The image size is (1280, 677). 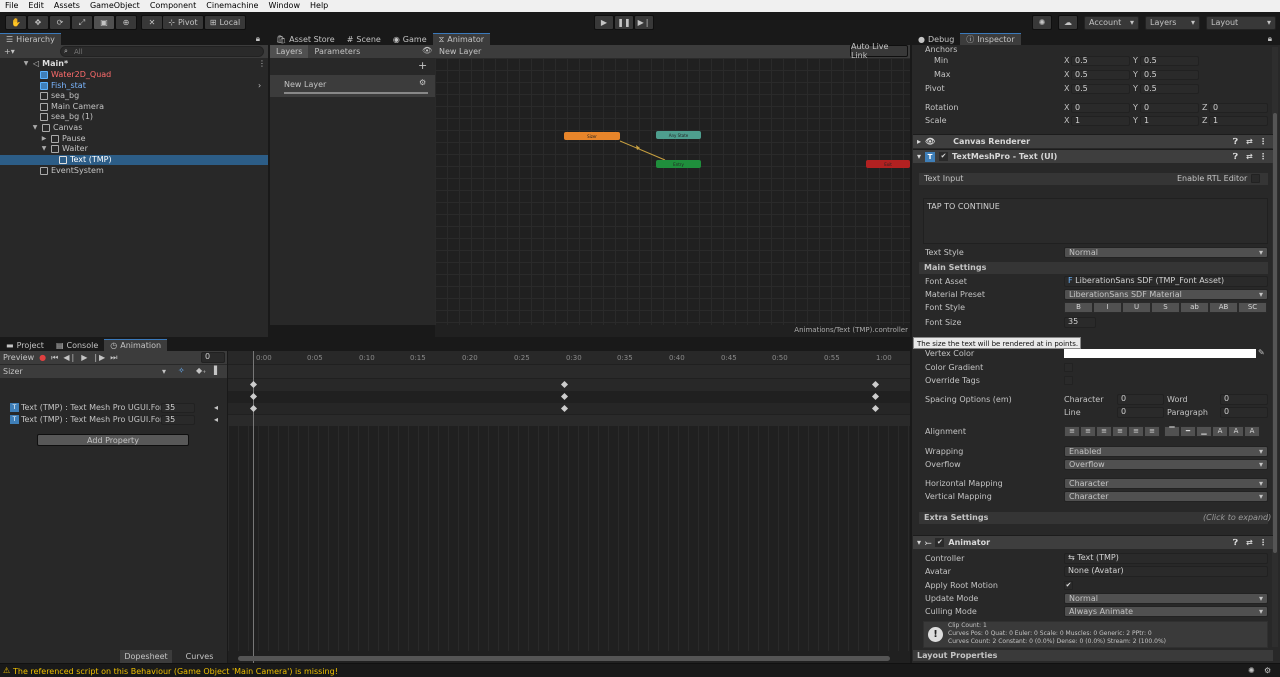 I want to click on hand-tool-icon: ✋, so click(x=16, y=22).